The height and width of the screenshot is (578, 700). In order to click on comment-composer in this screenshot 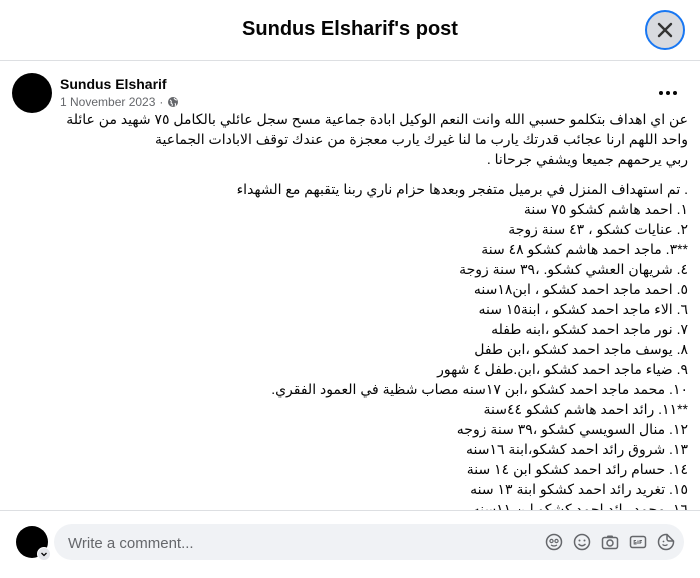, I will do `click(369, 543)`.